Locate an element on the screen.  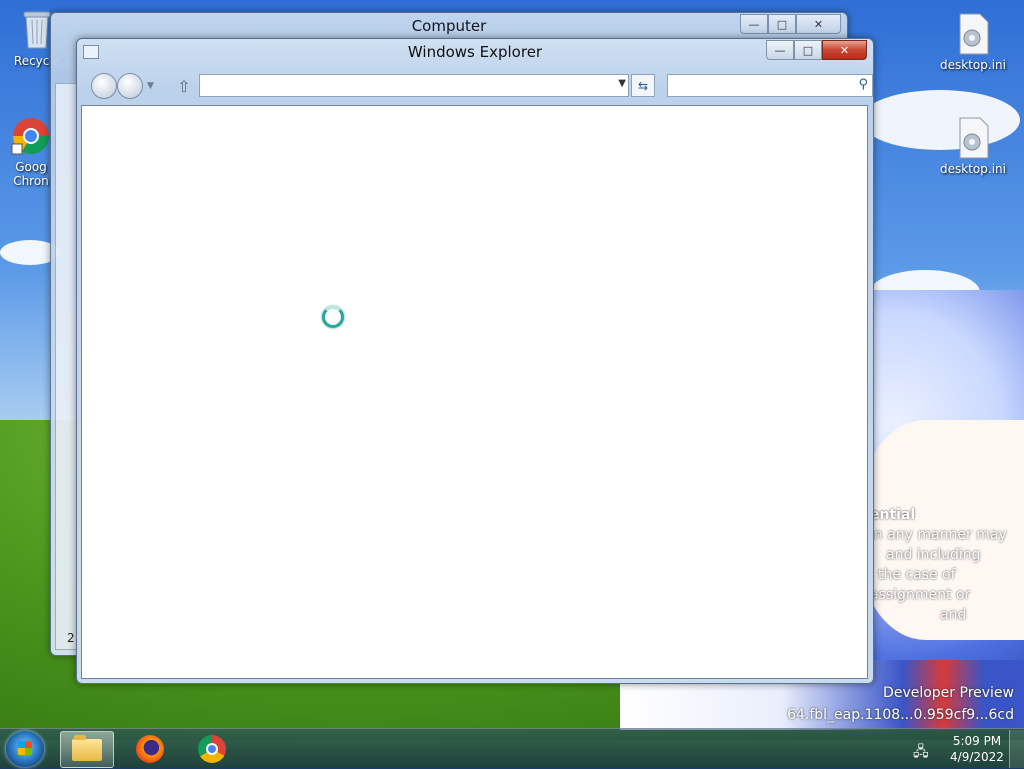
explorer-toolbar: ▼ ⇧ ▼ ⇆ ⚲ is located at coordinates (479, 87).